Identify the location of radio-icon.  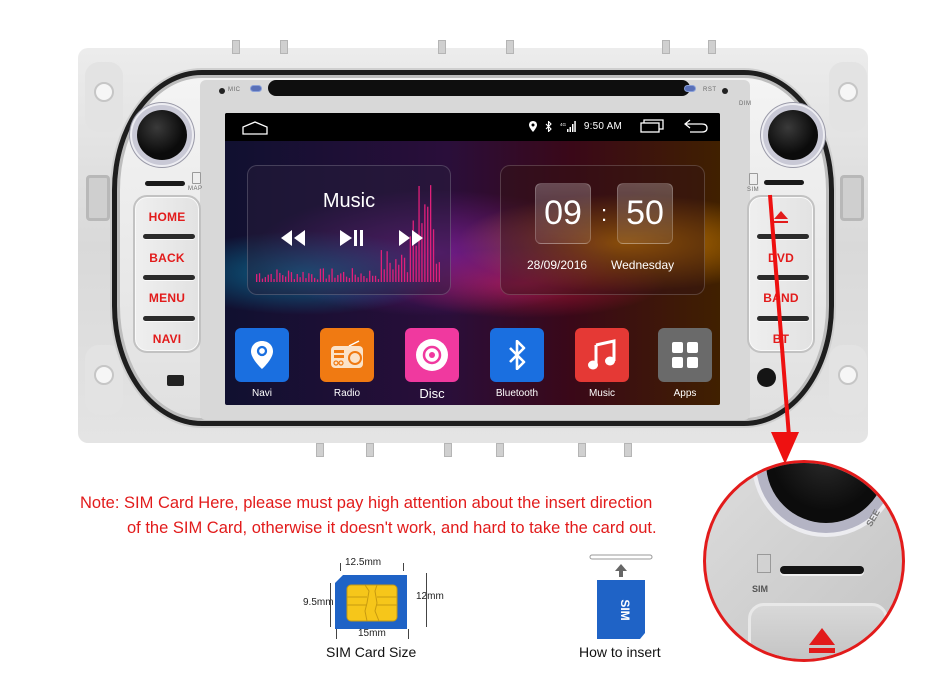
(347, 355).